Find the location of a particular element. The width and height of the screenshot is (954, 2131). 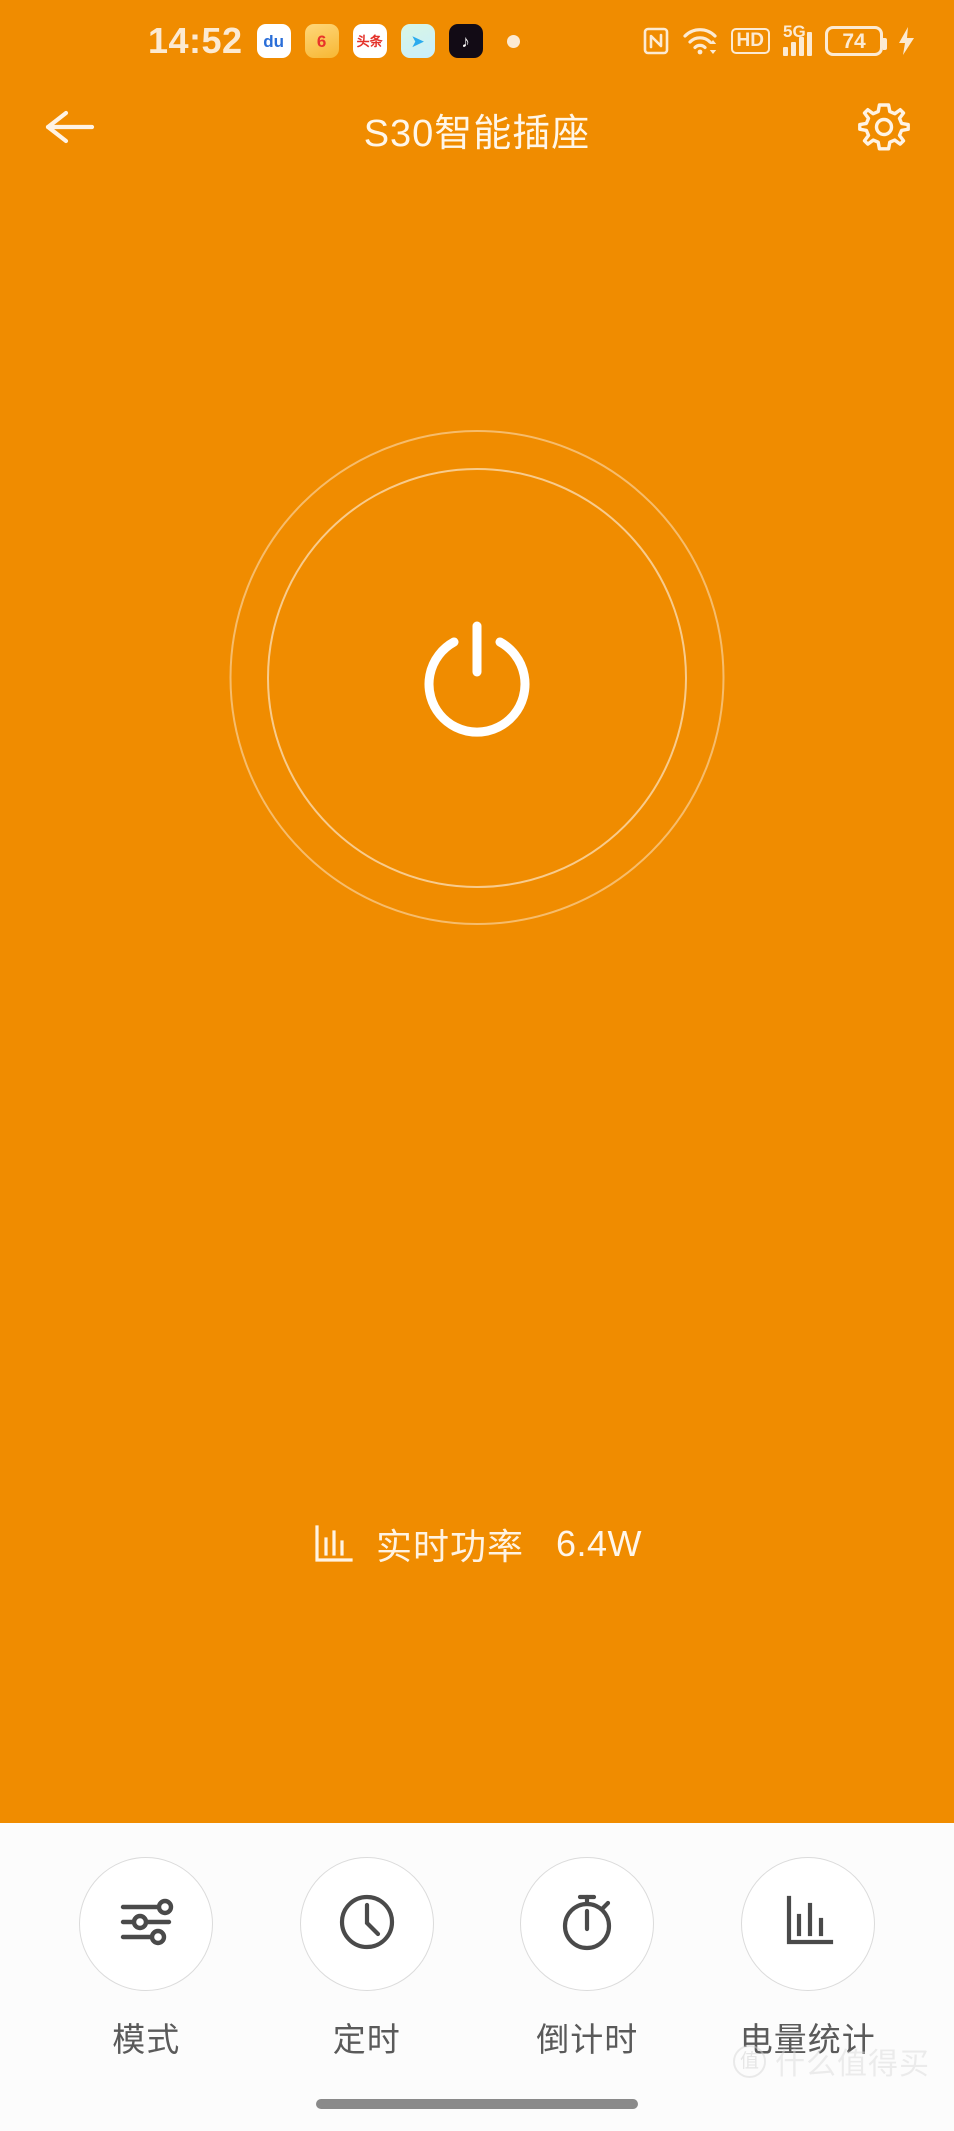

signal-bars-icon: 5G is located at coordinates (797, 39).